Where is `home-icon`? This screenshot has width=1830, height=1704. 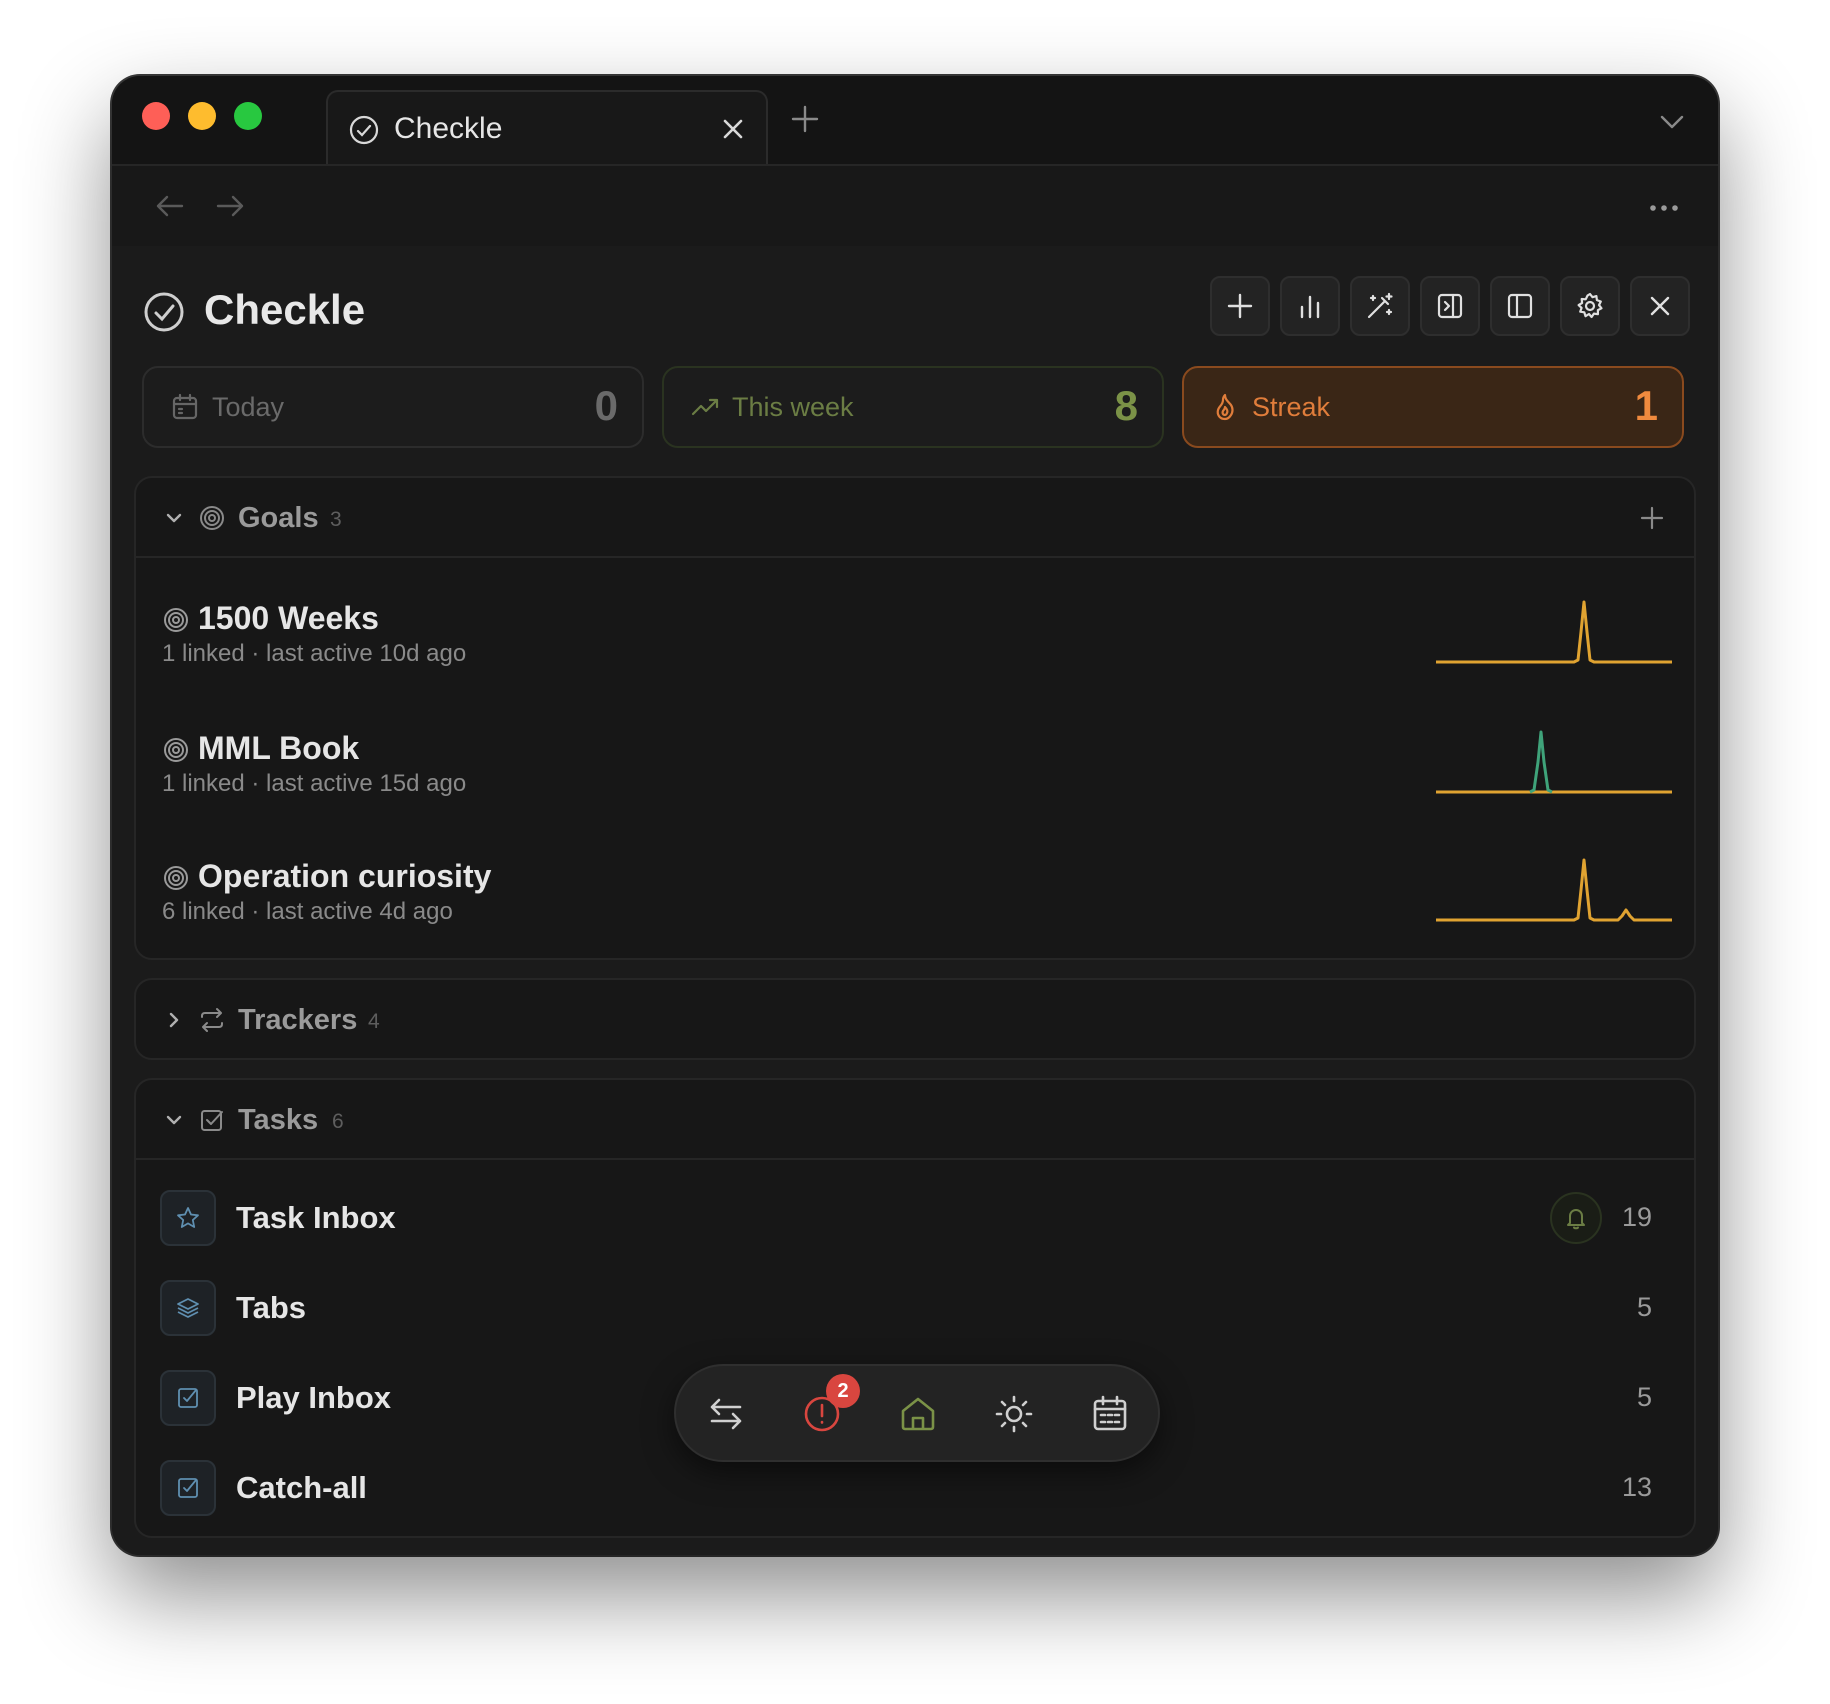
home-icon is located at coordinates (918, 1414).